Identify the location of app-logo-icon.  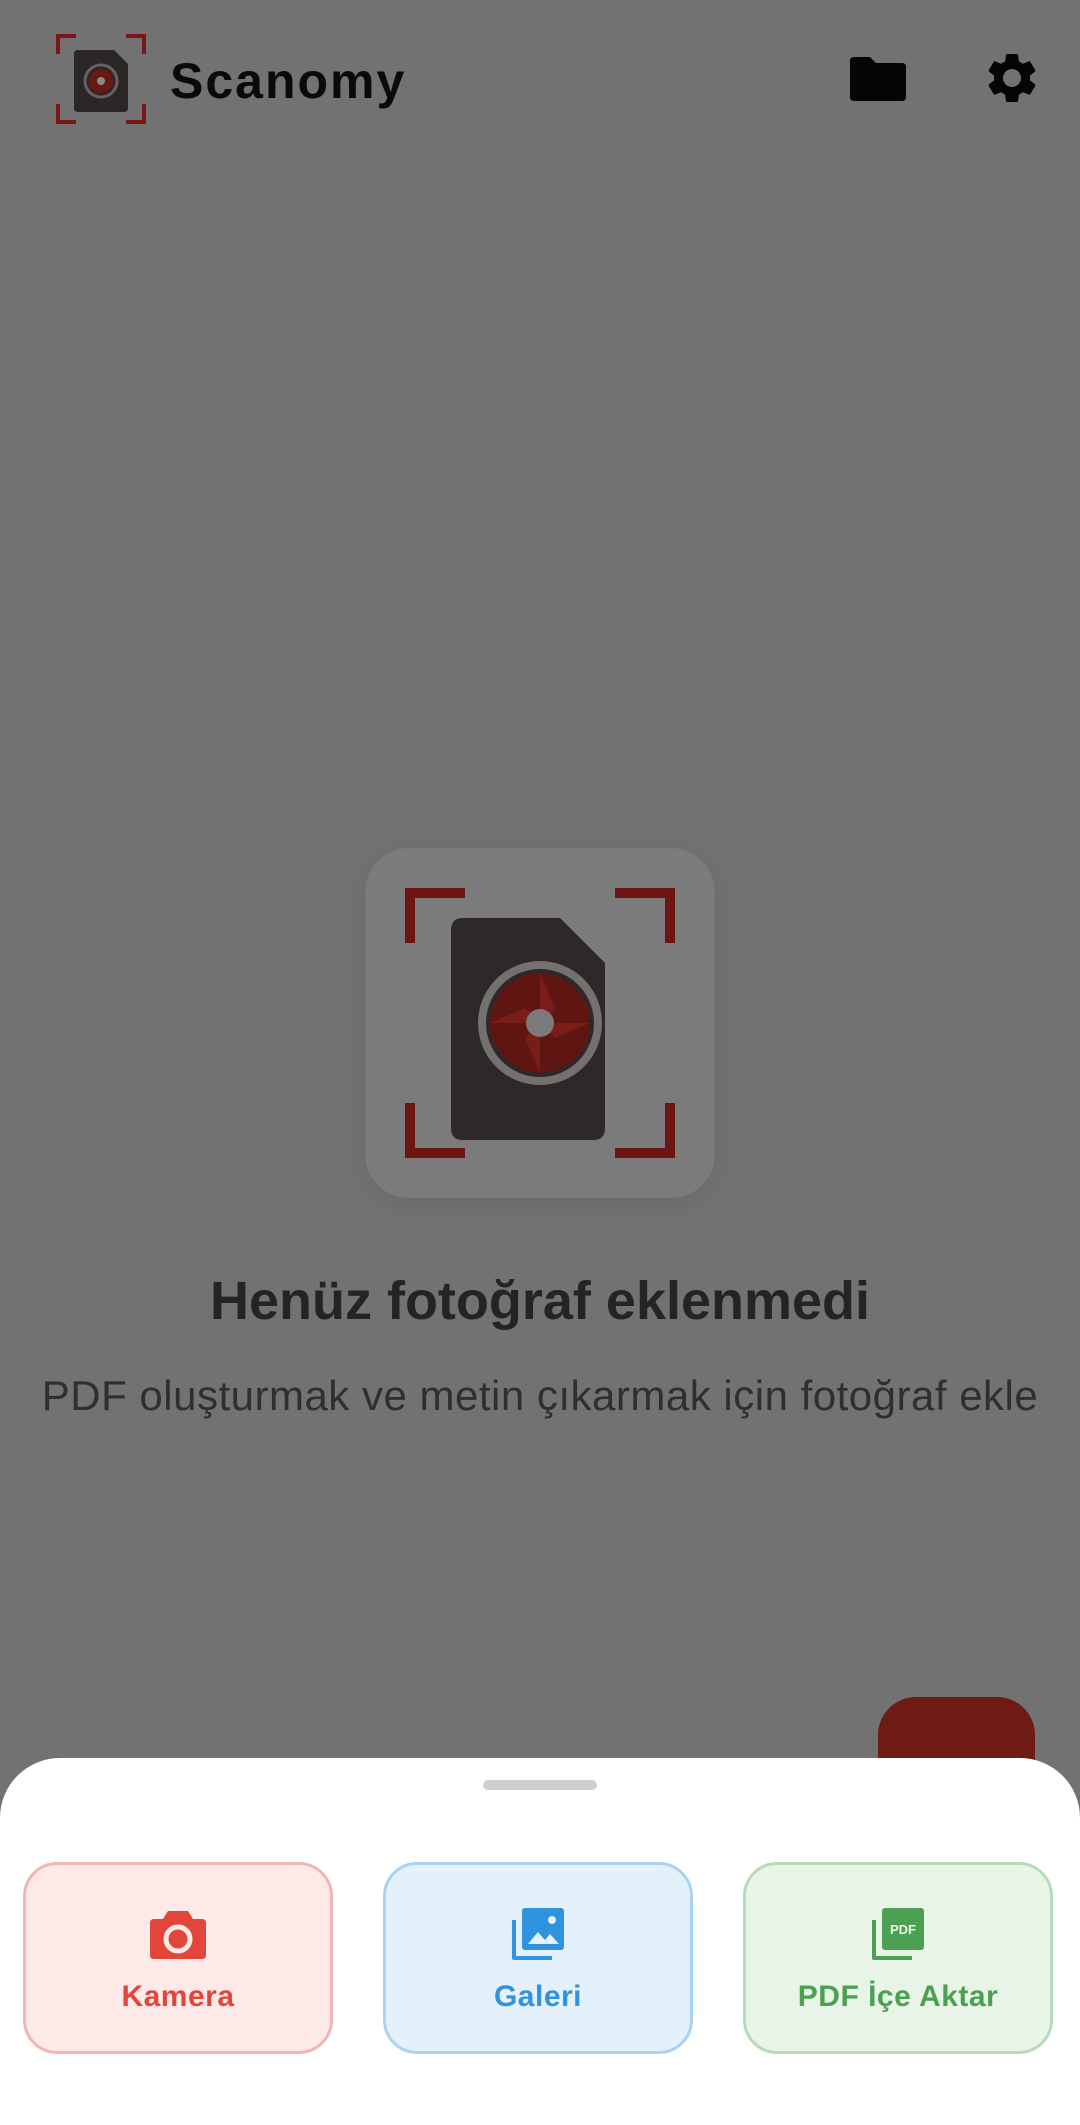
(101, 79).